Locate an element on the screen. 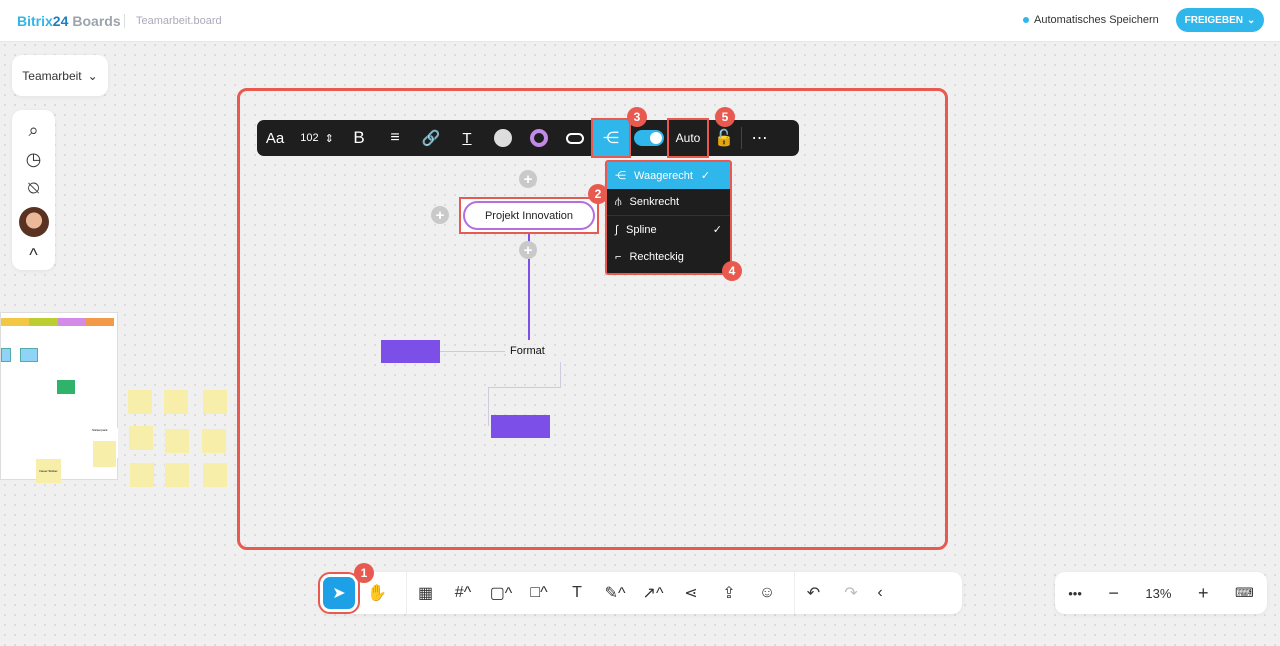 This screenshot has width=1280, height=646. status-dot-icon is located at coordinates (1026, 20).